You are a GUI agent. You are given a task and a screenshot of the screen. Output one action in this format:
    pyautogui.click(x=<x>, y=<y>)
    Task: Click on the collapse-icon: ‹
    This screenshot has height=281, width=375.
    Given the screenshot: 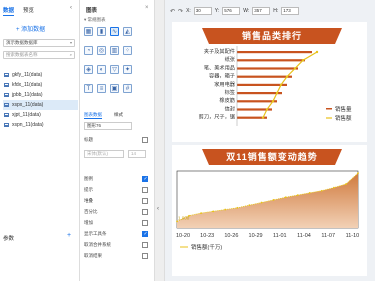 What is the action you would take?
    pyautogui.click(x=71, y=8)
    